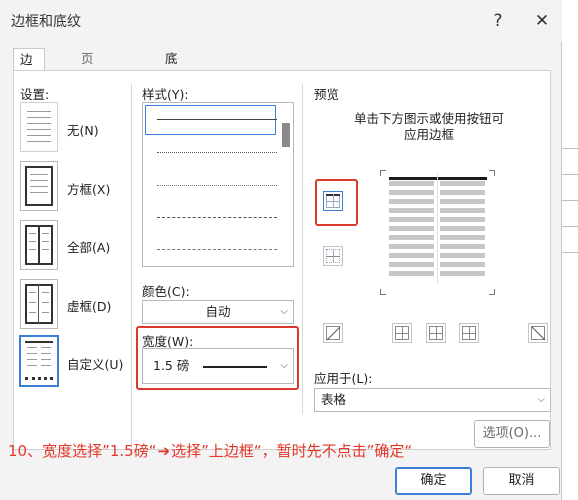  What do you see at coordinates (333, 201) in the screenshot?
I see `top-border-button` at bounding box center [333, 201].